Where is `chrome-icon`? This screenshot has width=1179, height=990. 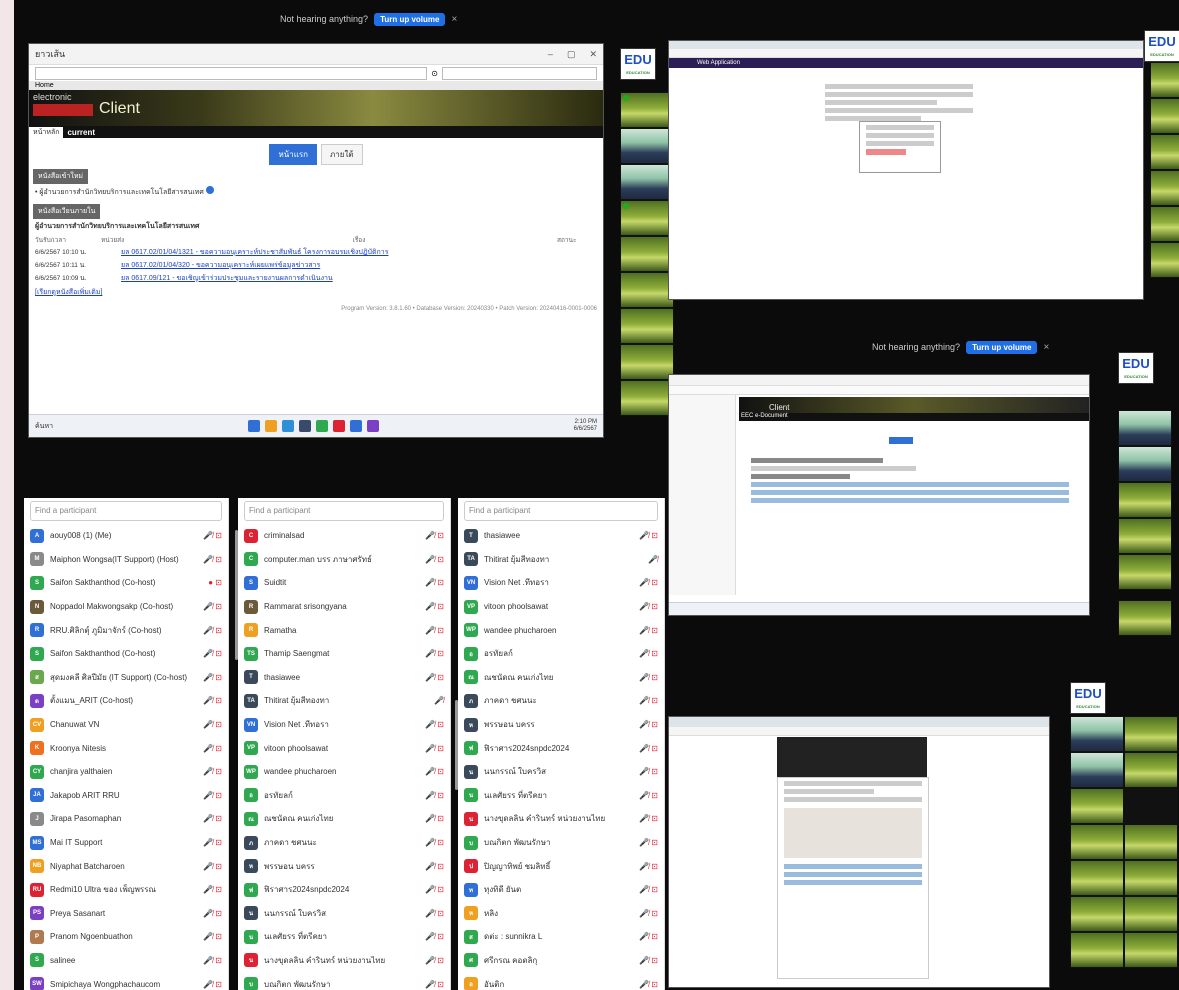 chrome-icon is located at coordinates (321, 426).